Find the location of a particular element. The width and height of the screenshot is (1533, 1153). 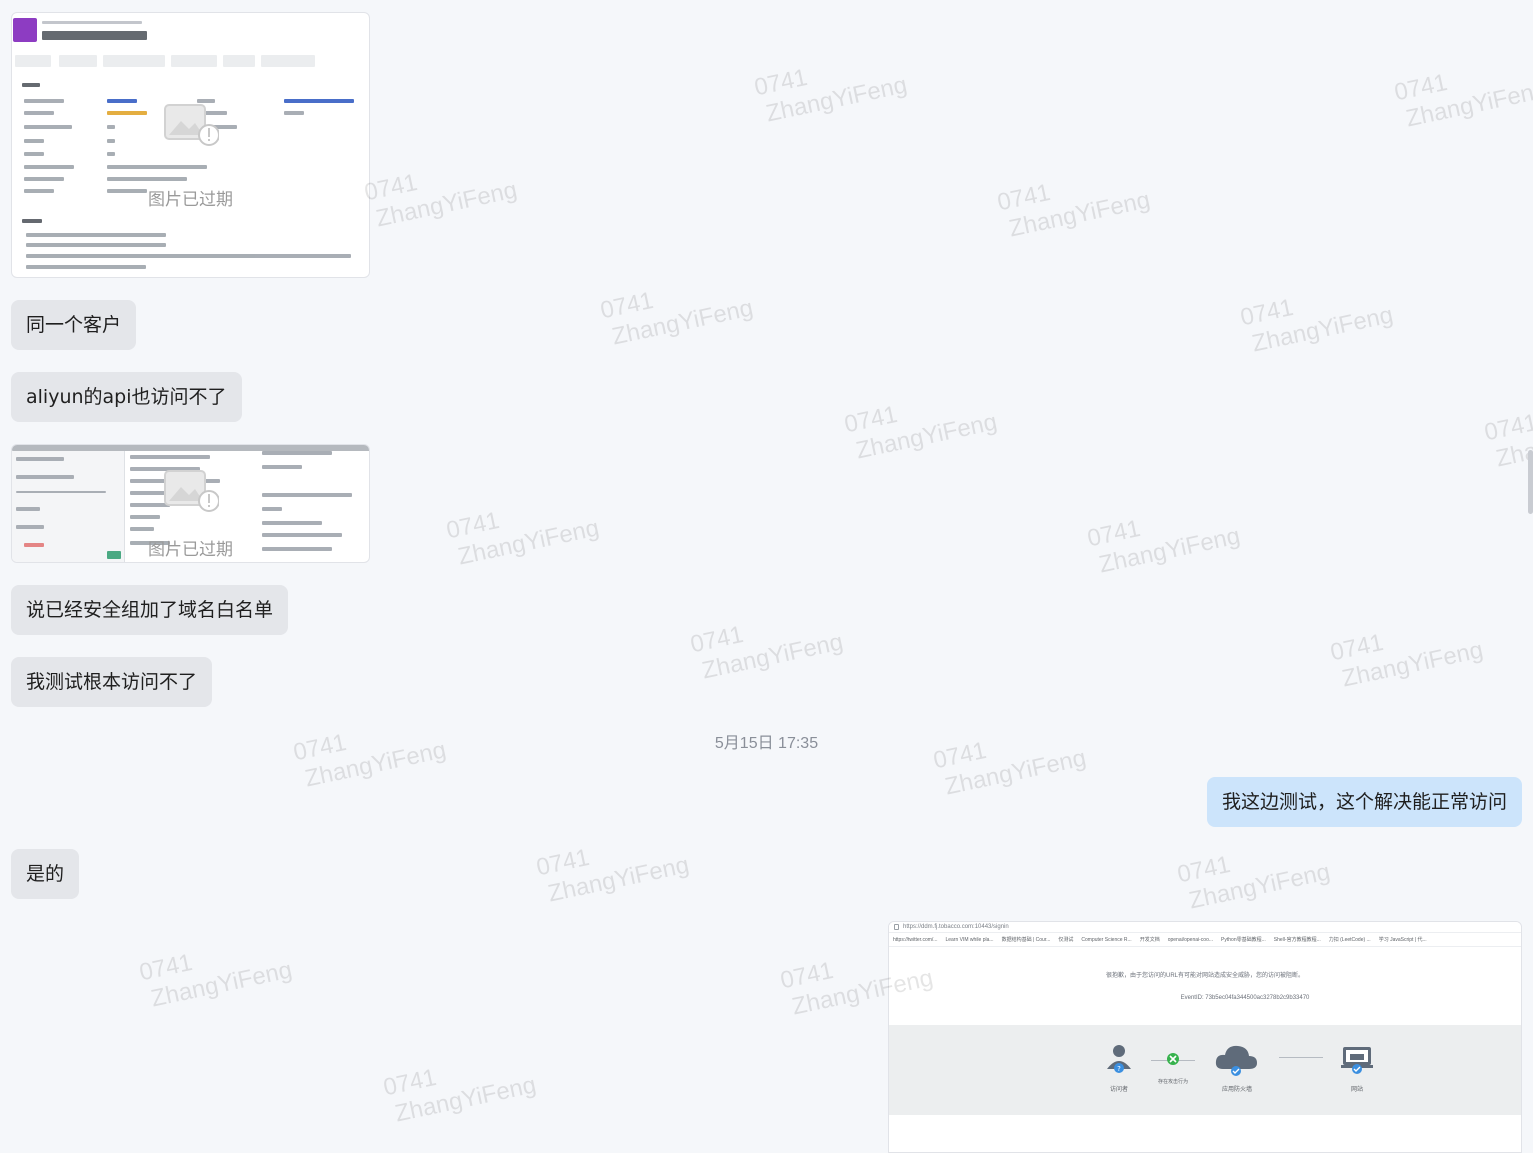

message-timestamp: 5月15日 17:35 is located at coordinates (766, 743).